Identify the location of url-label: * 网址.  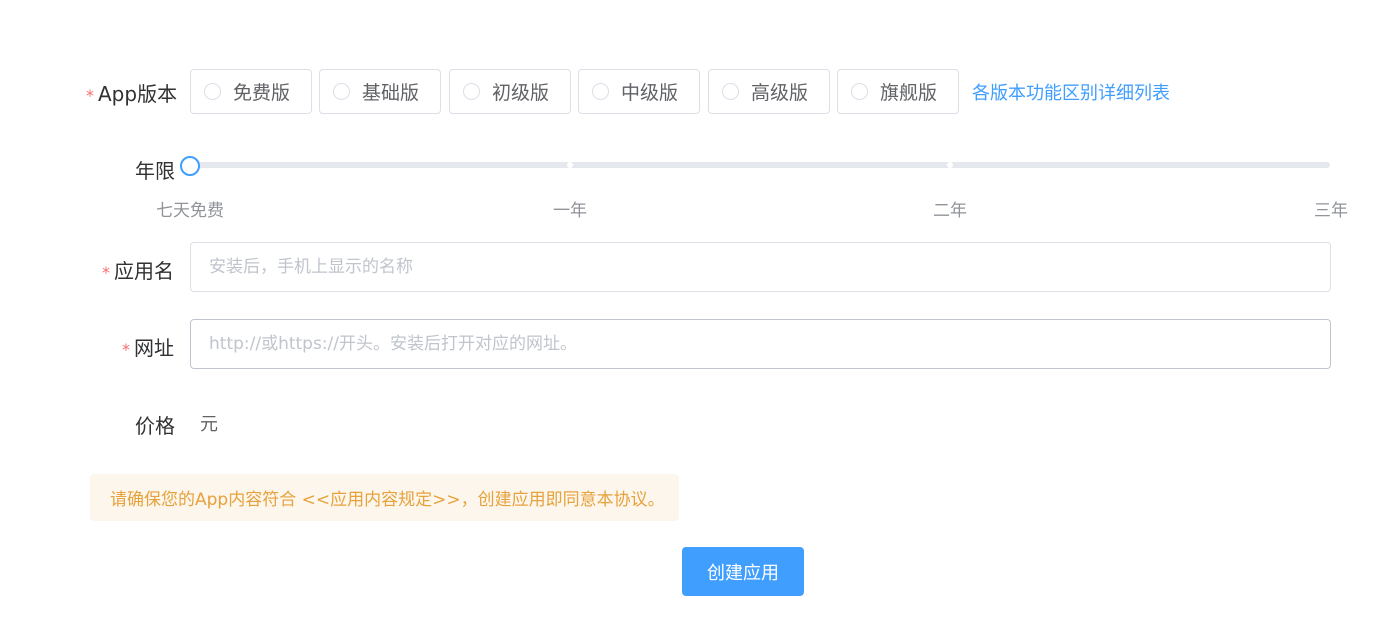
(148, 346).